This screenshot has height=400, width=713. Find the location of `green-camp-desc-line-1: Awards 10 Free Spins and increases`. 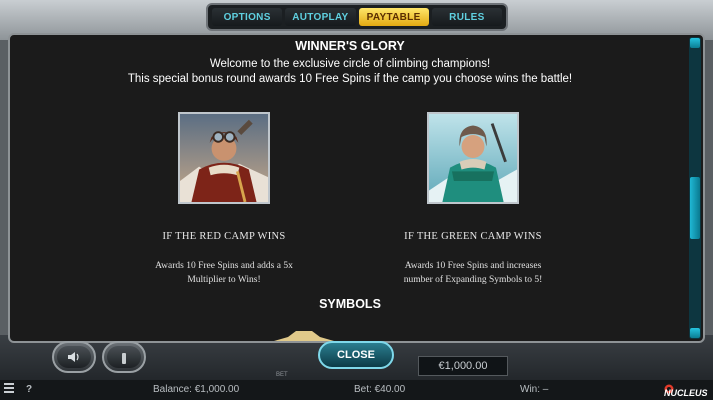

green-camp-desc-line-1: Awards 10 Free Spins and increases is located at coordinates (473, 266).